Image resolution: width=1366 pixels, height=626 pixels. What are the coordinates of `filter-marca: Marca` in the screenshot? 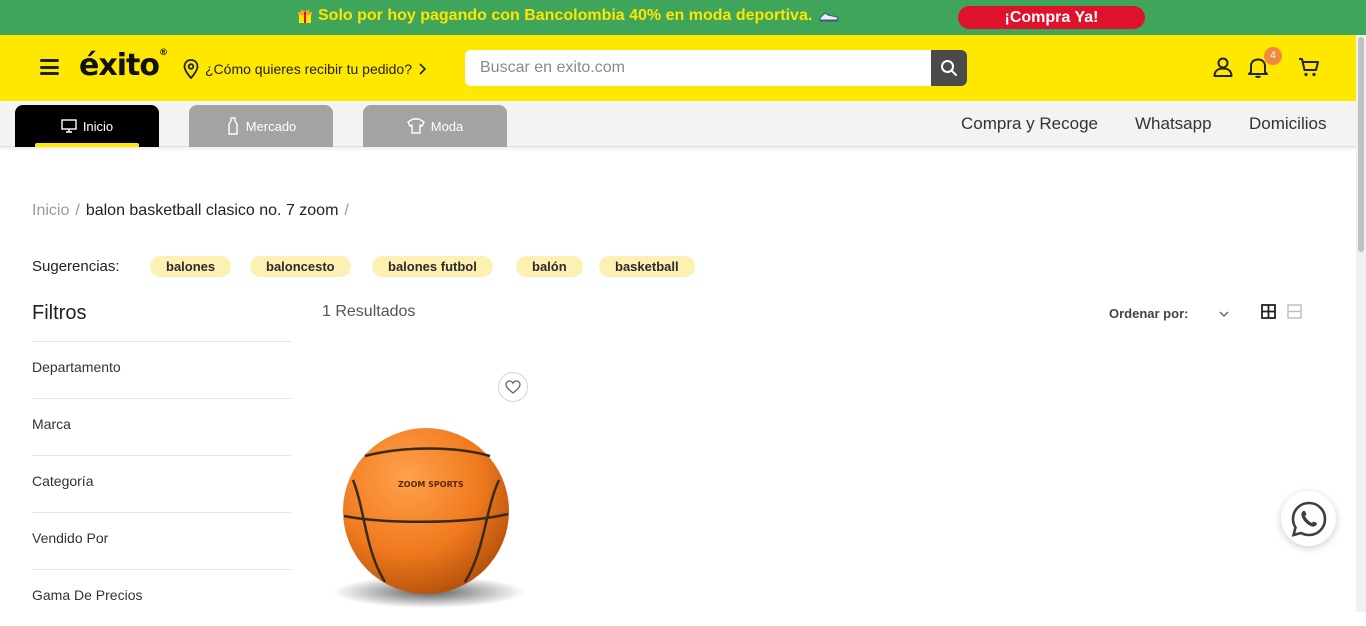 It's located at (161, 426).